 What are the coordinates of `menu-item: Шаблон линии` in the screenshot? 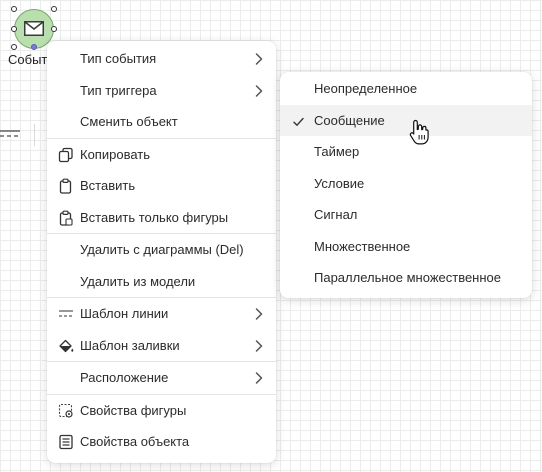 It's located at (161, 314).